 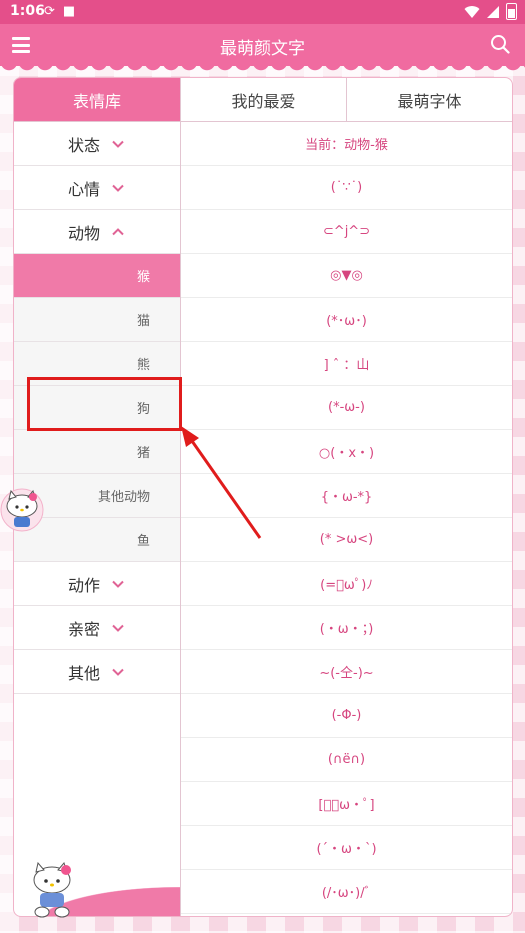 I want to click on emoticon-item: (*･ω･), so click(x=346, y=320).